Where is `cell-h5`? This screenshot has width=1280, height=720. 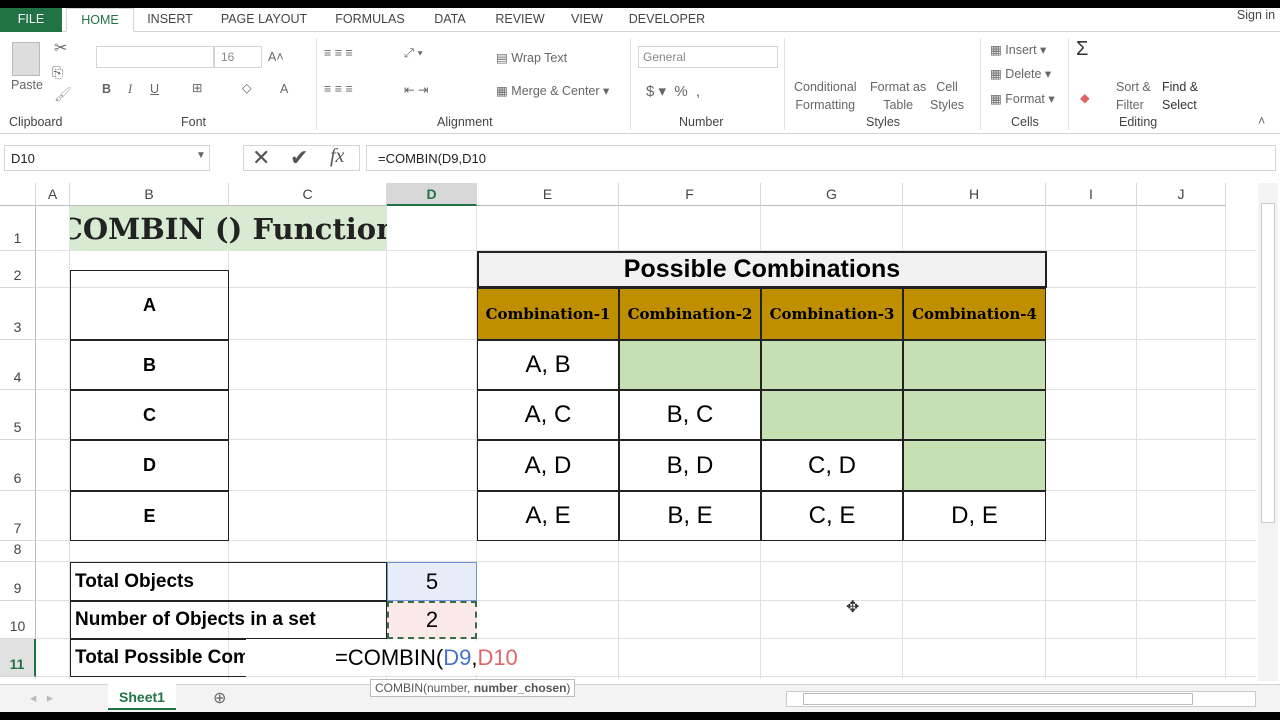
cell-h5 is located at coordinates (974, 415).